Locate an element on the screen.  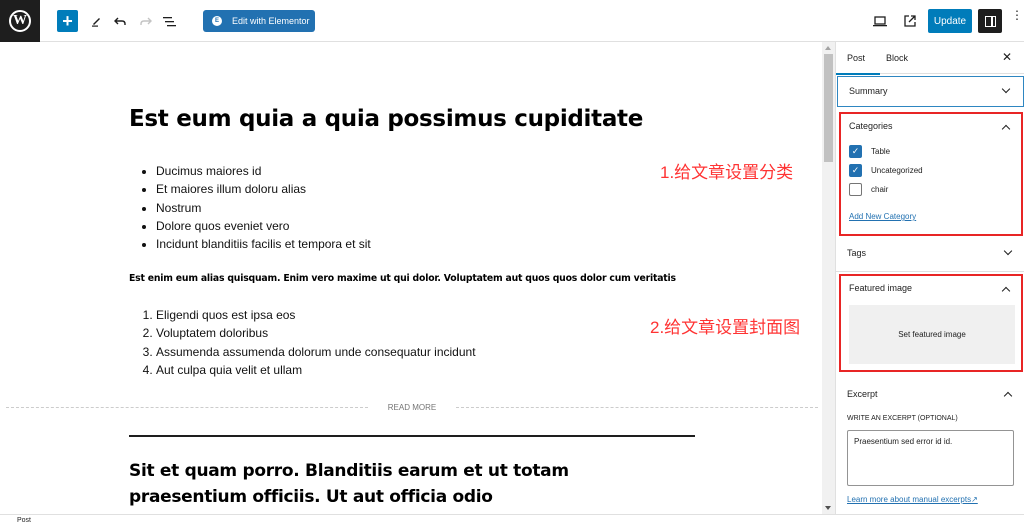
summary-title: Summary is located at coordinates (868, 91).